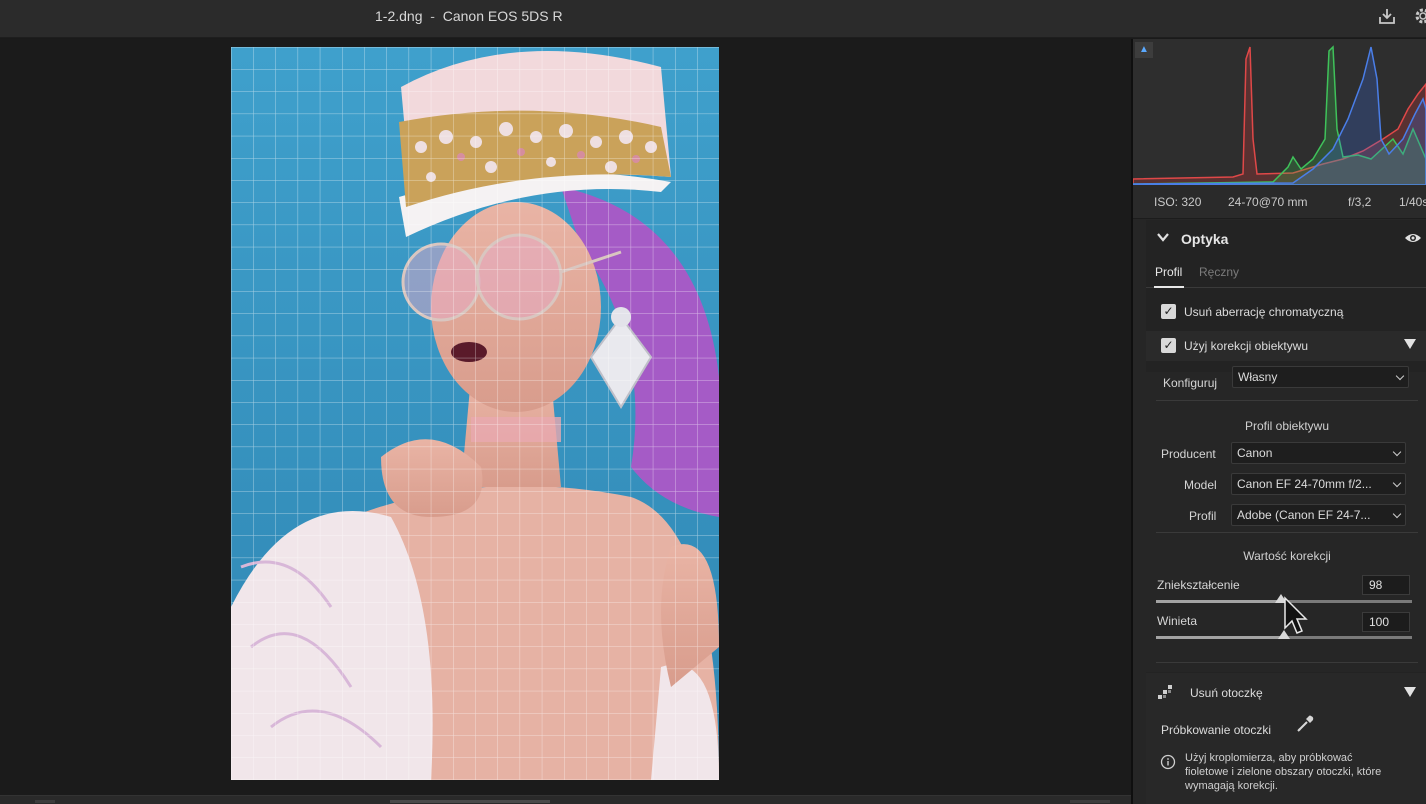 This screenshot has width=1426, height=804. What do you see at coordinates (1318, 453) in the screenshot?
I see `make-dropdown: Canon` at bounding box center [1318, 453].